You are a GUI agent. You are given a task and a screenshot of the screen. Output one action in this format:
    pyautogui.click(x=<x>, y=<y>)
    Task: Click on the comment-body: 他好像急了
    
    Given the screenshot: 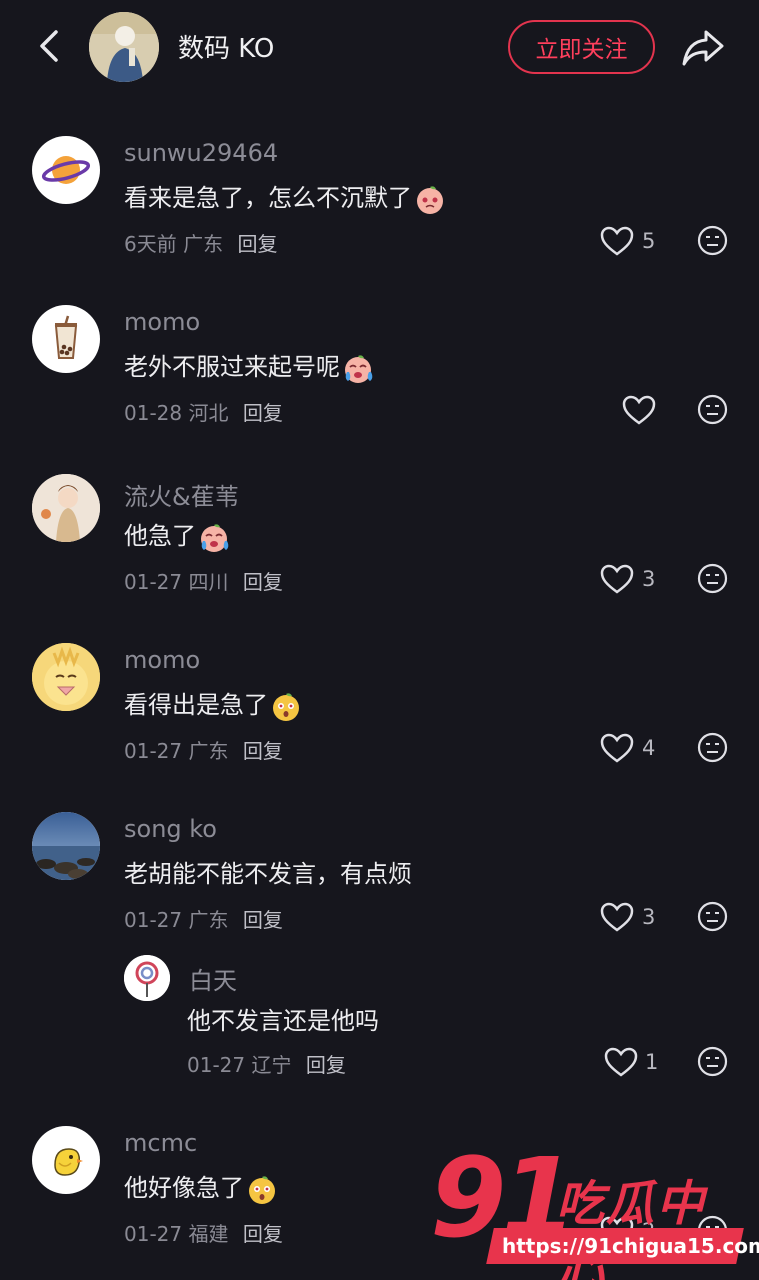 What is the action you would take?
    pyautogui.click(x=184, y=1188)
    